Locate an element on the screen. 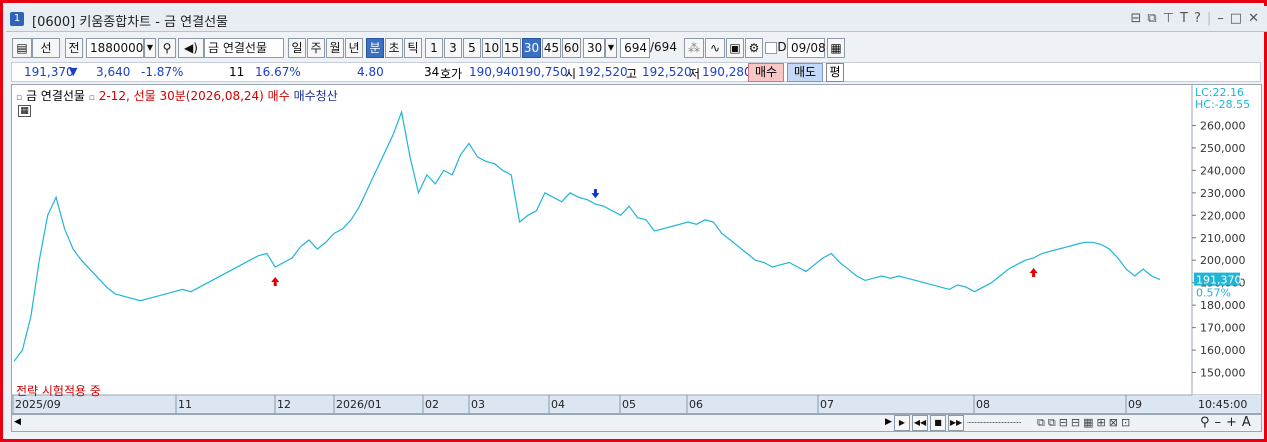 Image resolution: width=1267 pixels, height=442 pixels. search-icon: ⚲ is located at coordinates (167, 48).